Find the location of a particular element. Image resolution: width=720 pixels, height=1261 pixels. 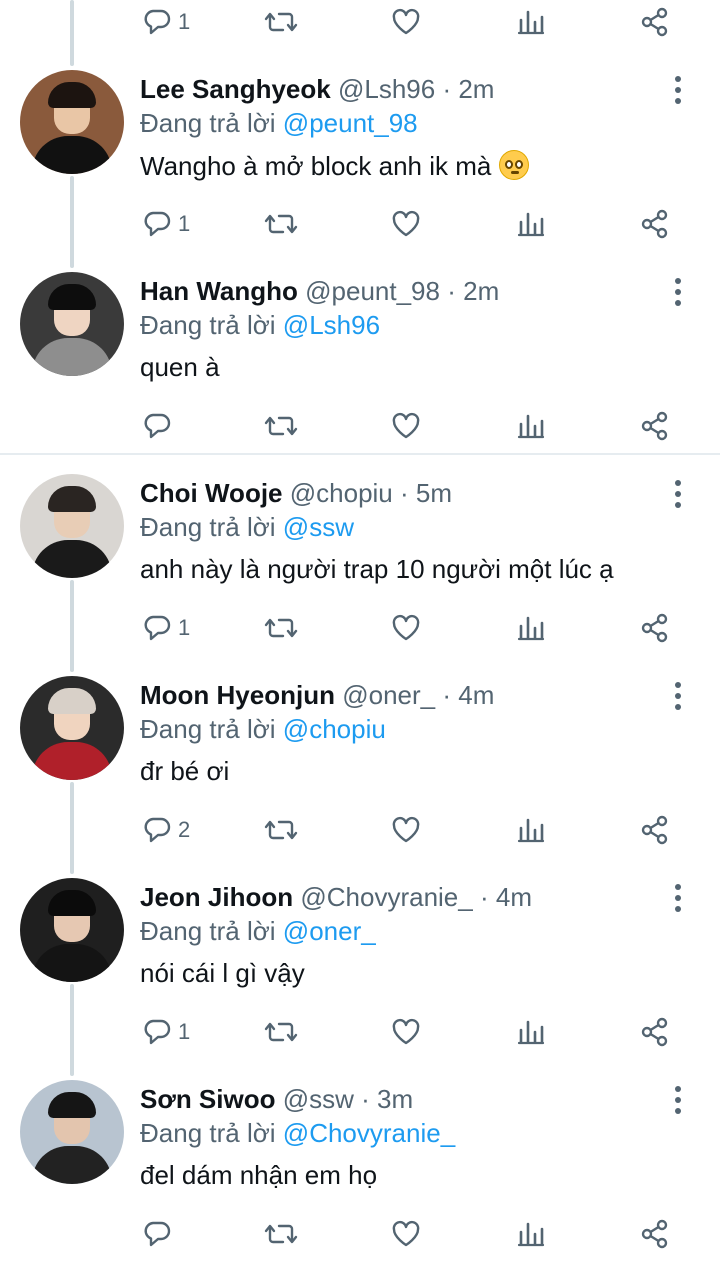

mention-link: @ssw is located at coordinates (318, 527).